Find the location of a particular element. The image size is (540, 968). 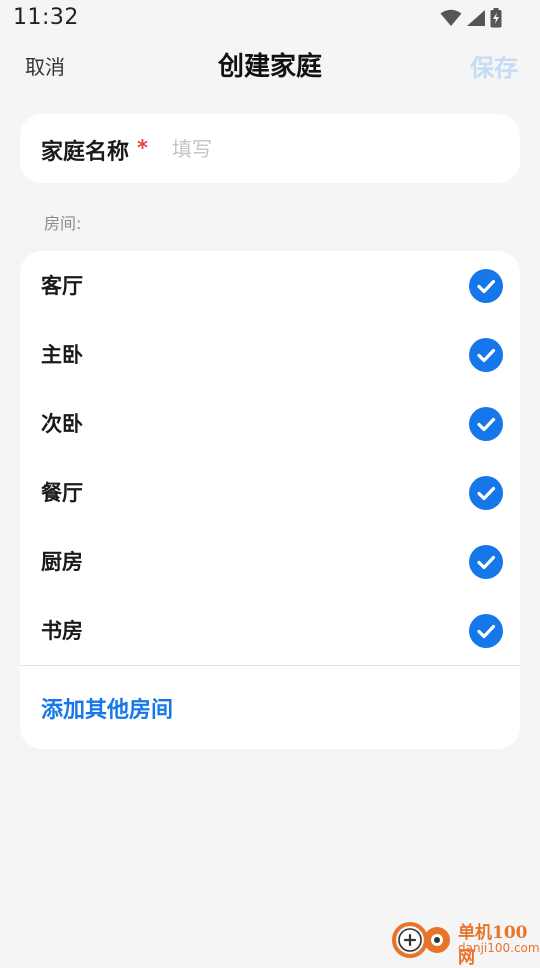

nav-bar: 取消 创建家庭 保存 is located at coordinates (270, 65).